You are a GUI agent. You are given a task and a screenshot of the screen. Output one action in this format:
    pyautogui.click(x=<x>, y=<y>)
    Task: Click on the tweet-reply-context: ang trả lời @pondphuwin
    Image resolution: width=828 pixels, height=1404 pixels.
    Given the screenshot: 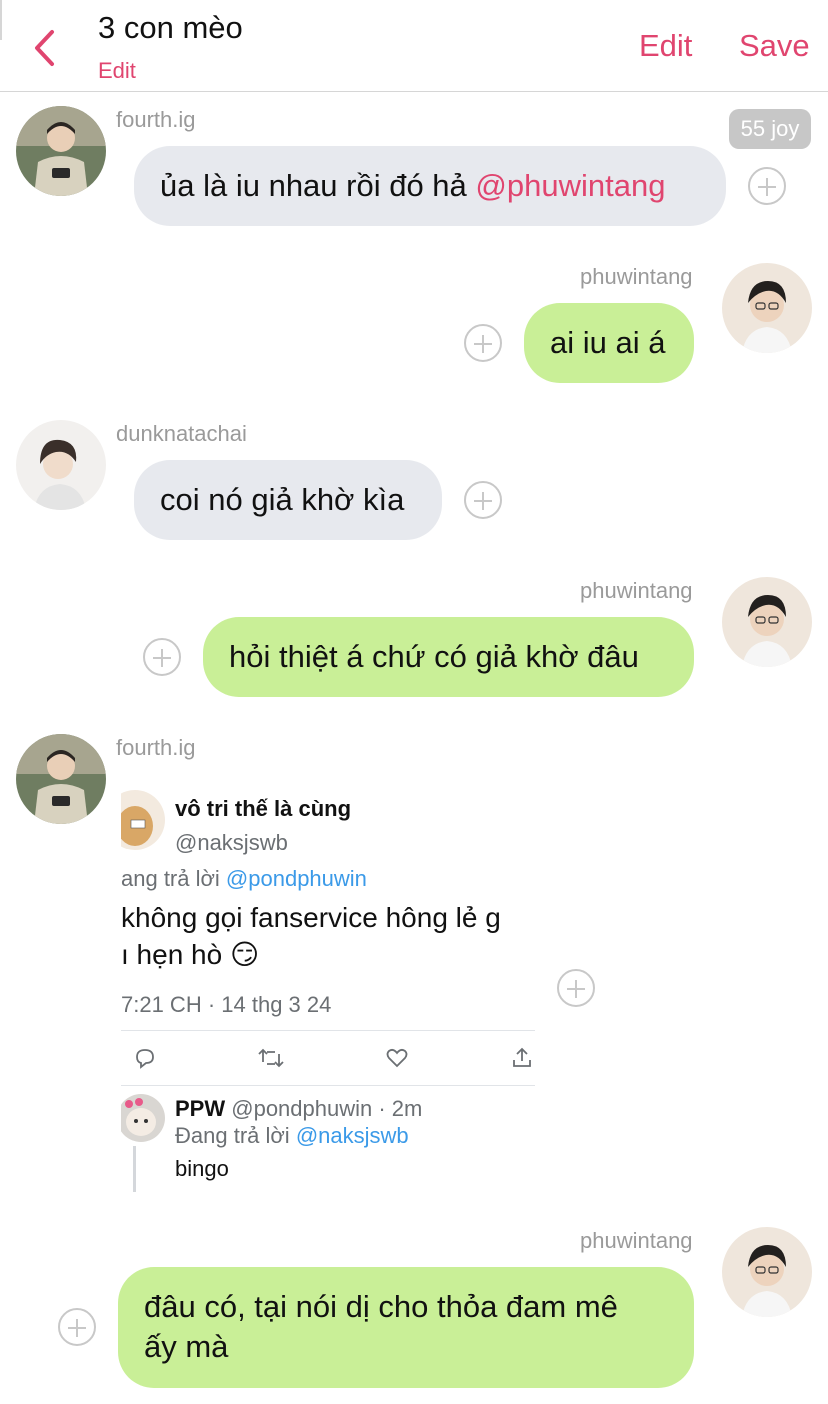 What is the action you would take?
    pyautogui.click(x=244, y=879)
    